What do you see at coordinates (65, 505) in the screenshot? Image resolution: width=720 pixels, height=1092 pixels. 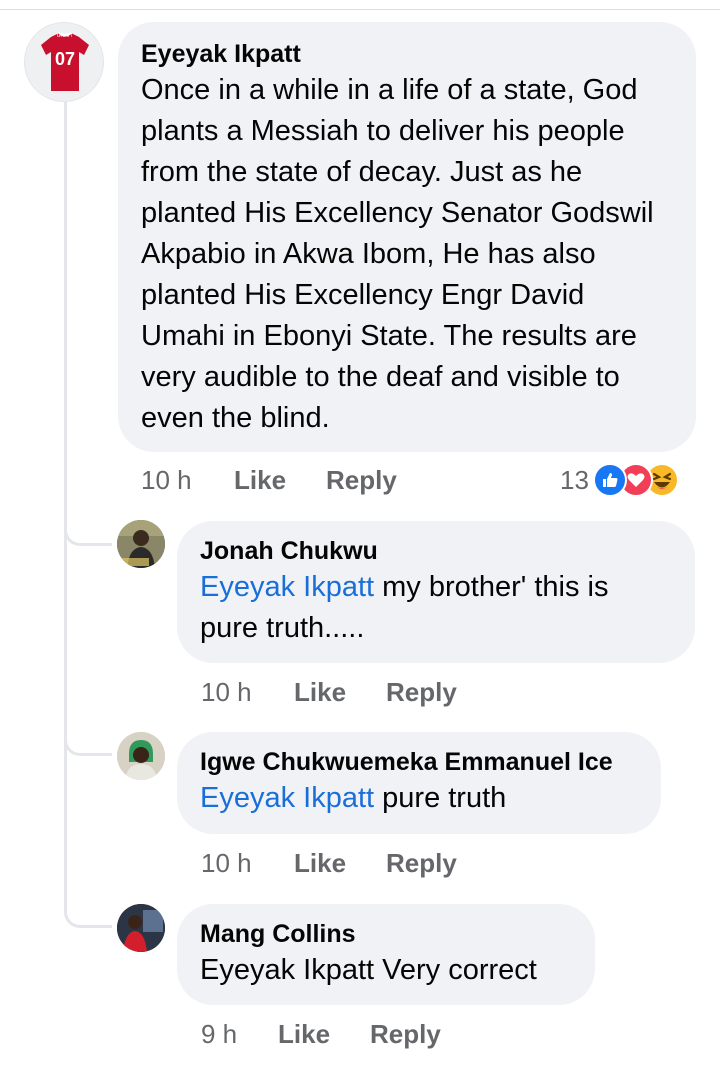 I see `thread-line` at bounding box center [65, 505].